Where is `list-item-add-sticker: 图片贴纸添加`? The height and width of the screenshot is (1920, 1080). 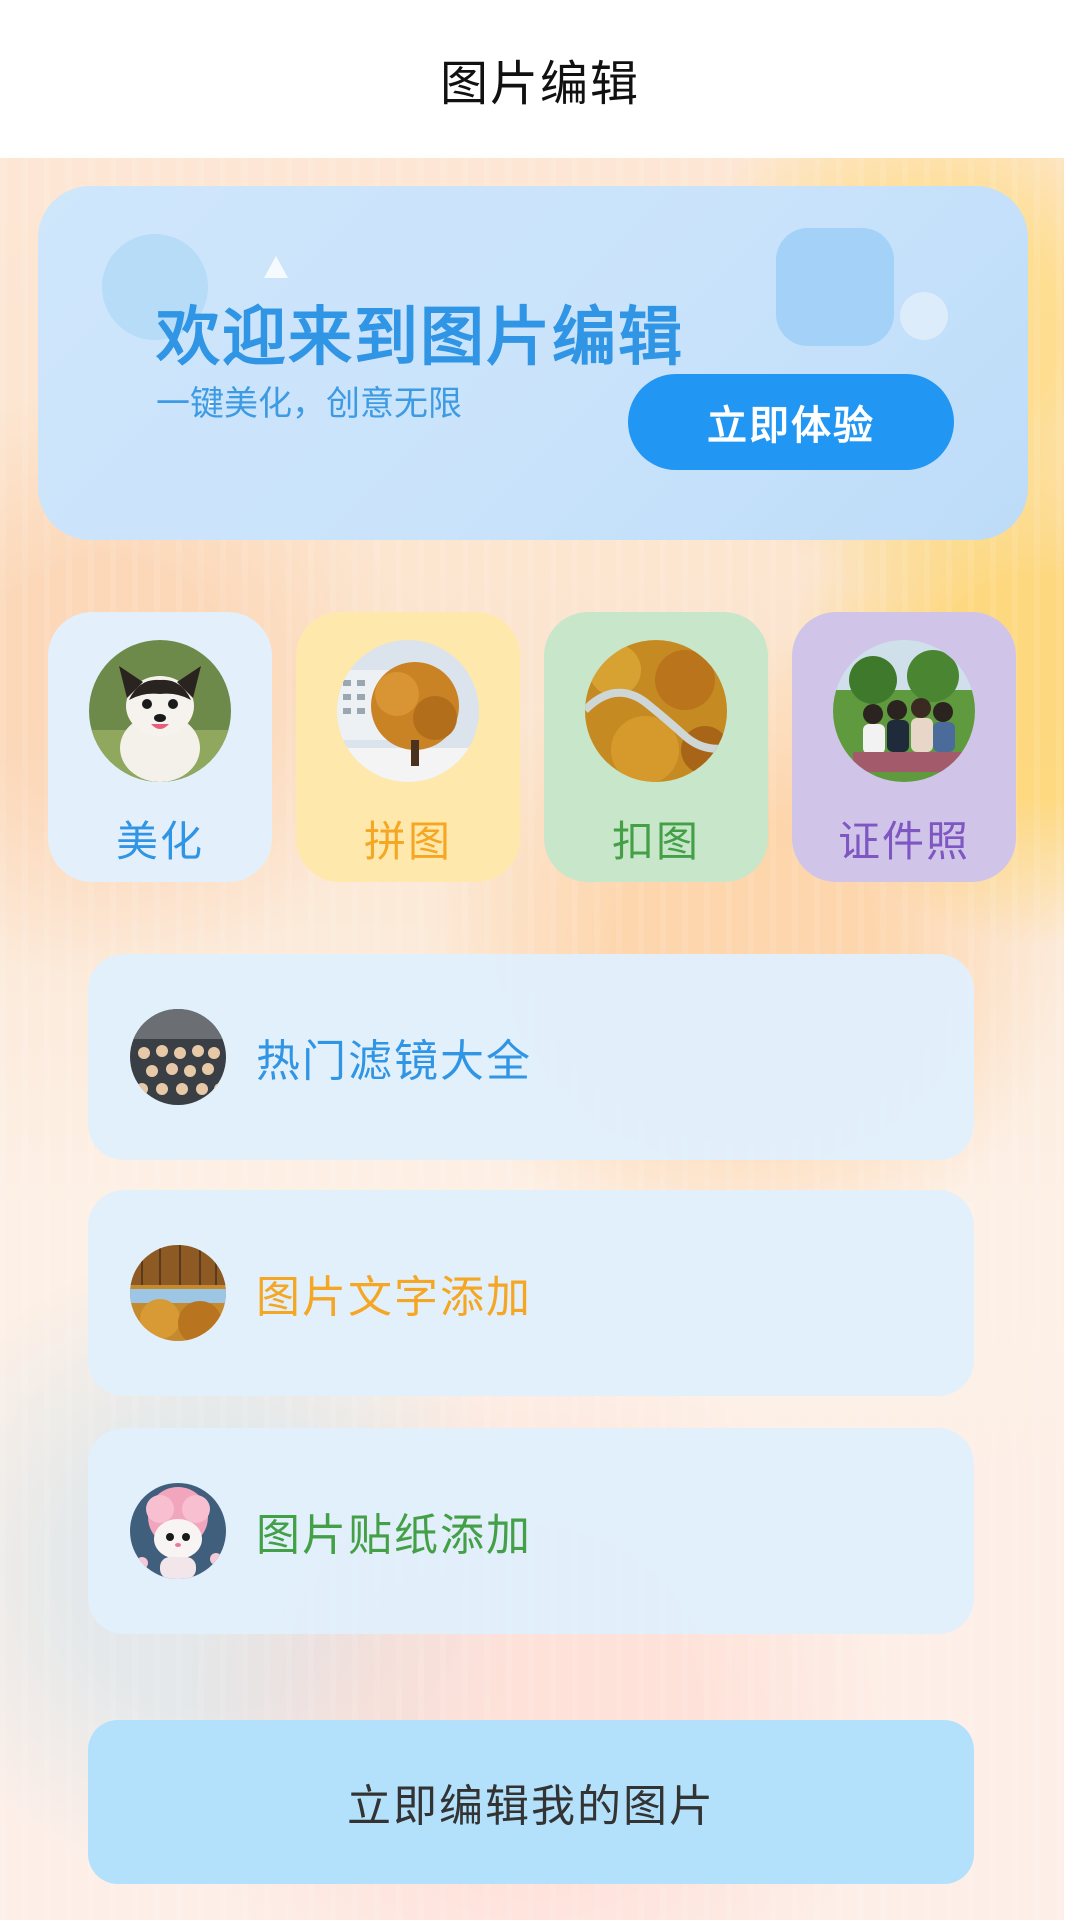 list-item-add-sticker: 图片贴纸添加 is located at coordinates (531, 1531).